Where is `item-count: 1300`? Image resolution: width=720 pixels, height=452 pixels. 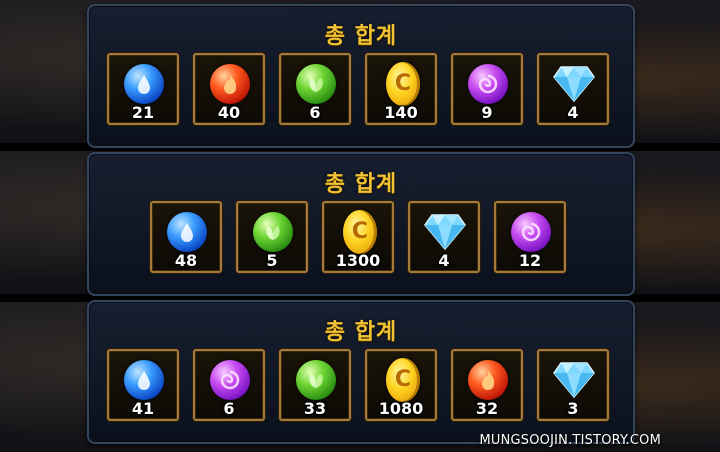 item-count: 1300 is located at coordinates (358, 260).